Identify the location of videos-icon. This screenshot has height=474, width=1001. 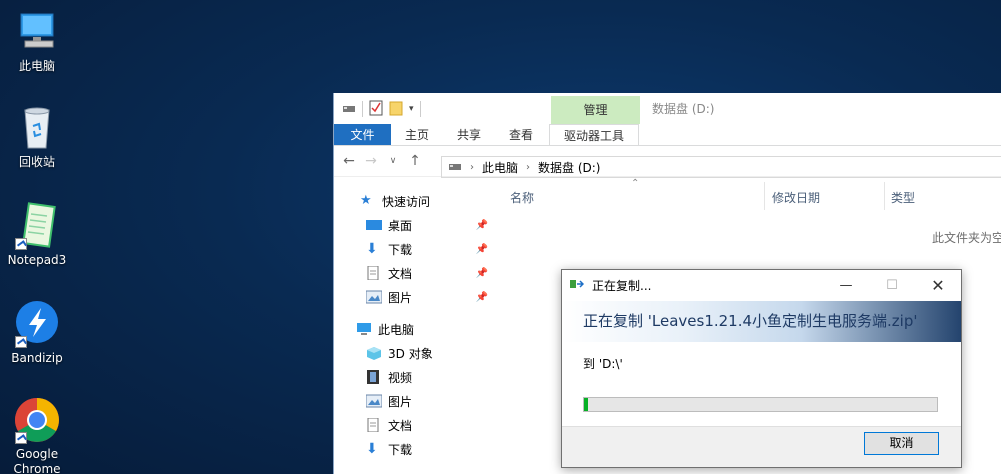
(374, 377).